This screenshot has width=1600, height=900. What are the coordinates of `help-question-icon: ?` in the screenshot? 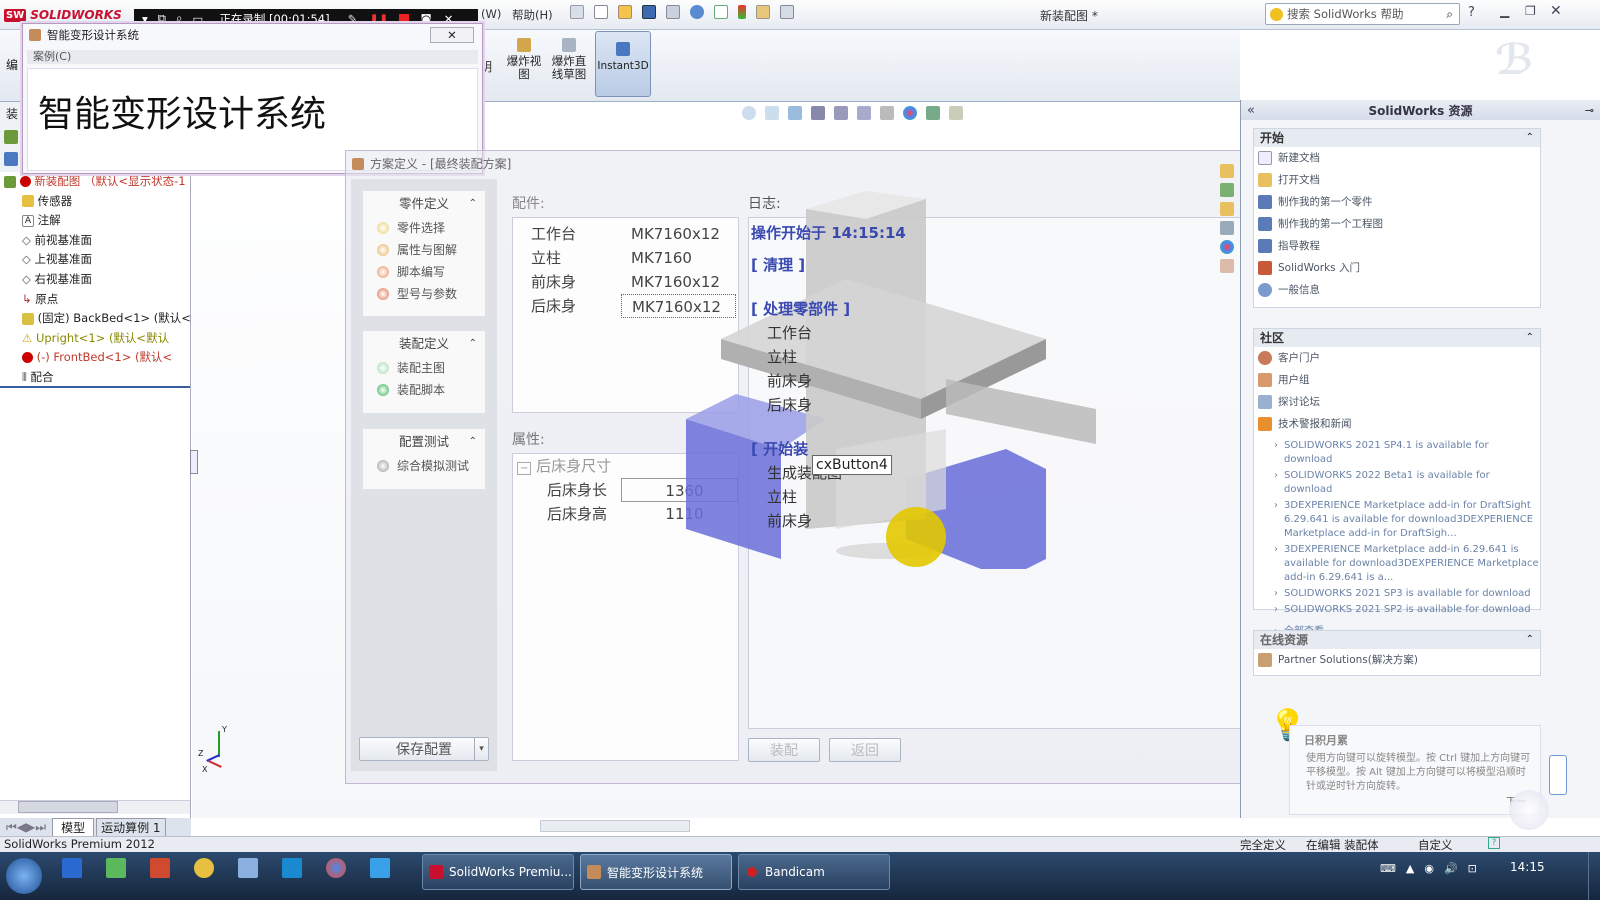 It's located at (1471, 12).